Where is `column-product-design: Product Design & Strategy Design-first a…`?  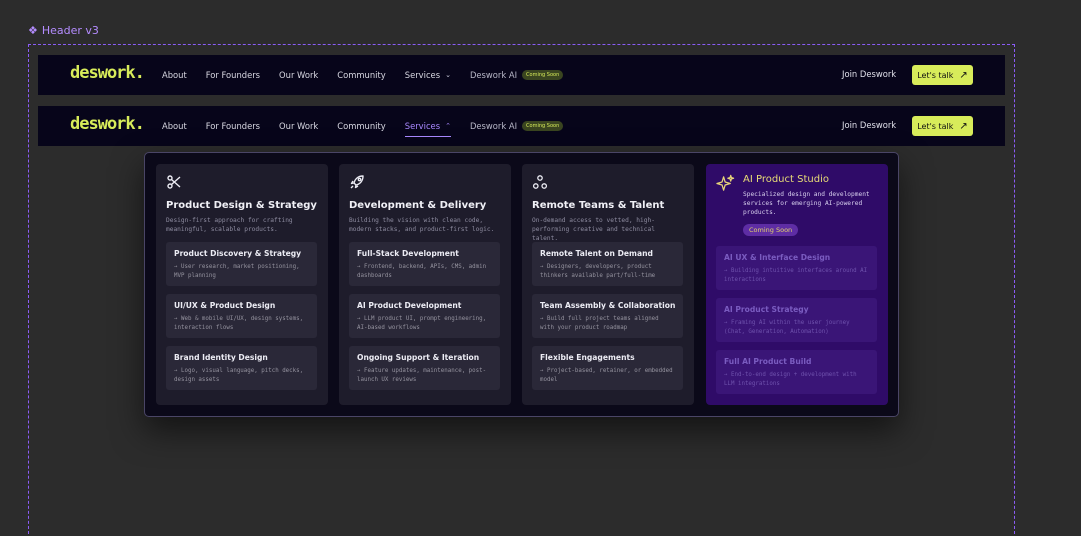
column-product-design: Product Design & Strategy Design-first a… is located at coordinates (242, 284).